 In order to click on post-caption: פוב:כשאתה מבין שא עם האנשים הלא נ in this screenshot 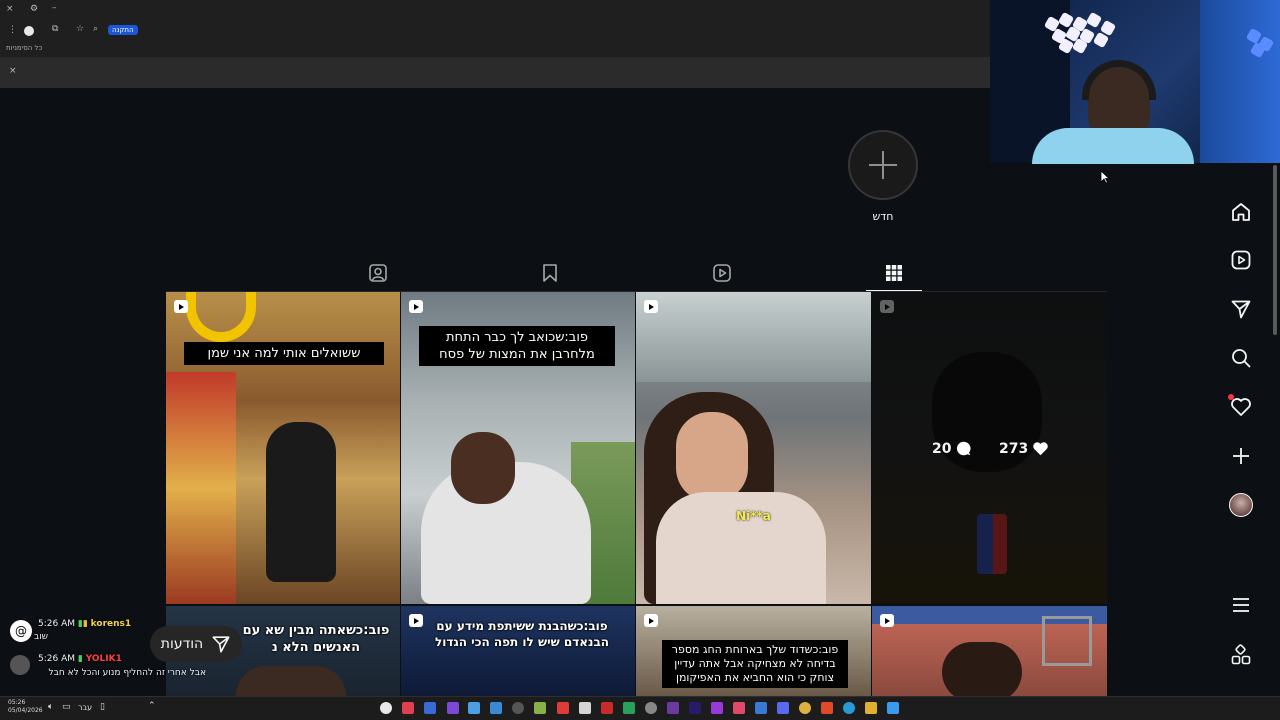, I will do `click(316, 639)`.